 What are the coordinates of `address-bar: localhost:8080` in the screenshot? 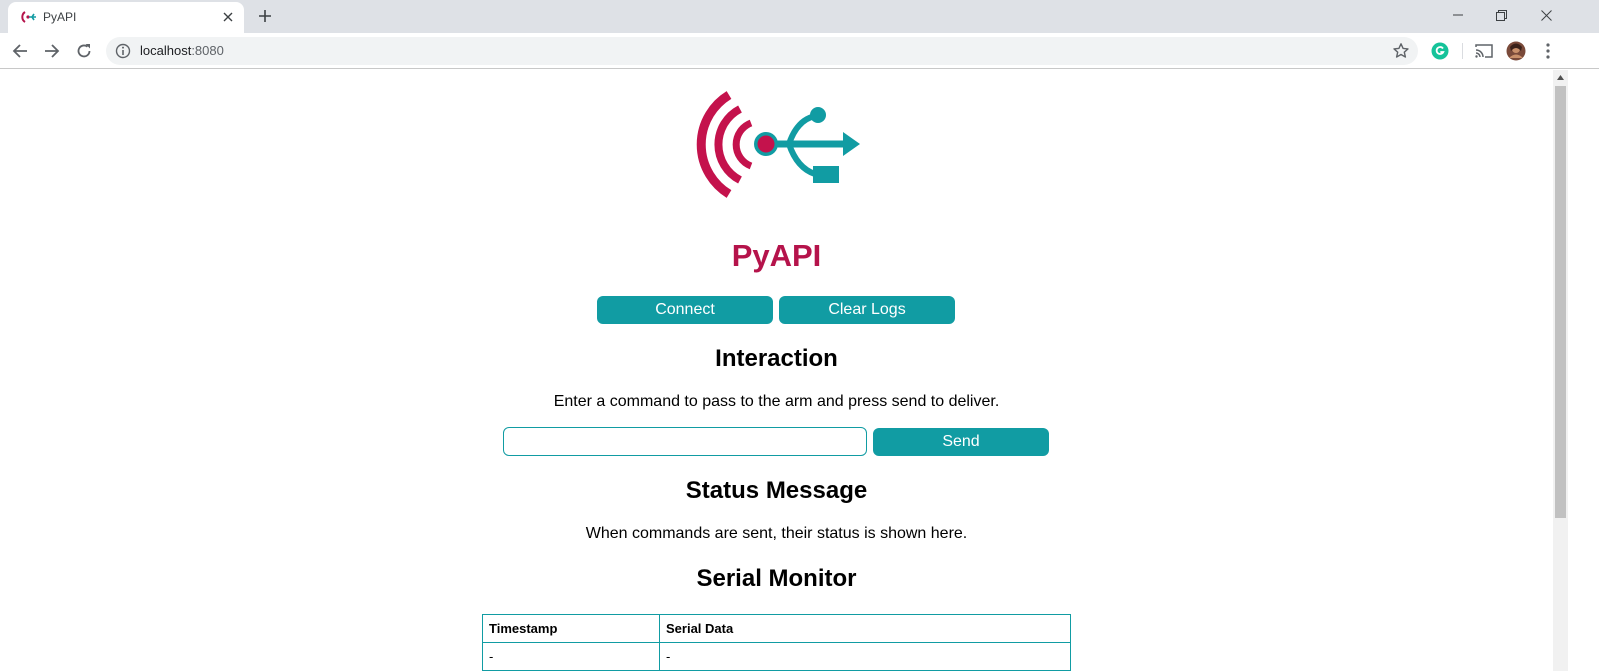 It's located at (762, 51).